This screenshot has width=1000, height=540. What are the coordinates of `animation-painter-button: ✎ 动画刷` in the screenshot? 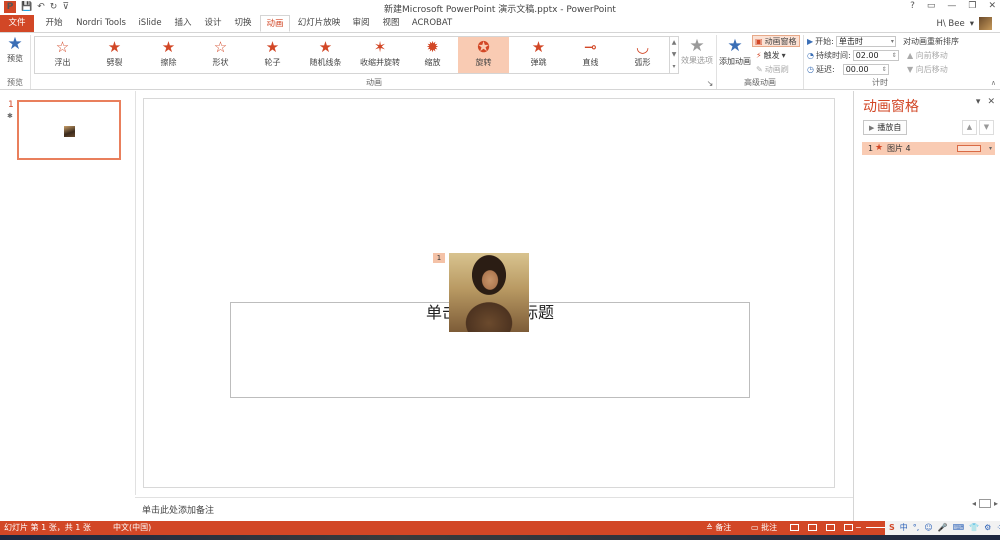 It's located at (772, 69).